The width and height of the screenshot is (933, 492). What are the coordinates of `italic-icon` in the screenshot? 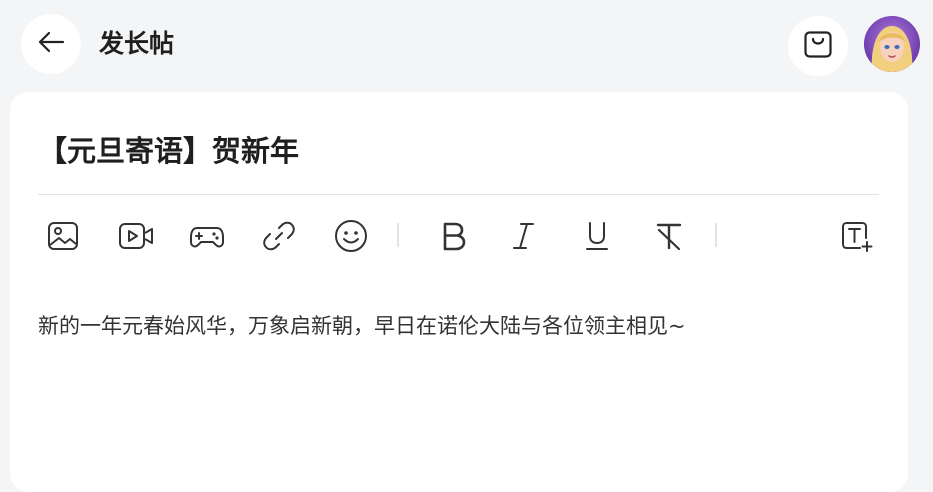 It's located at (523, 236).